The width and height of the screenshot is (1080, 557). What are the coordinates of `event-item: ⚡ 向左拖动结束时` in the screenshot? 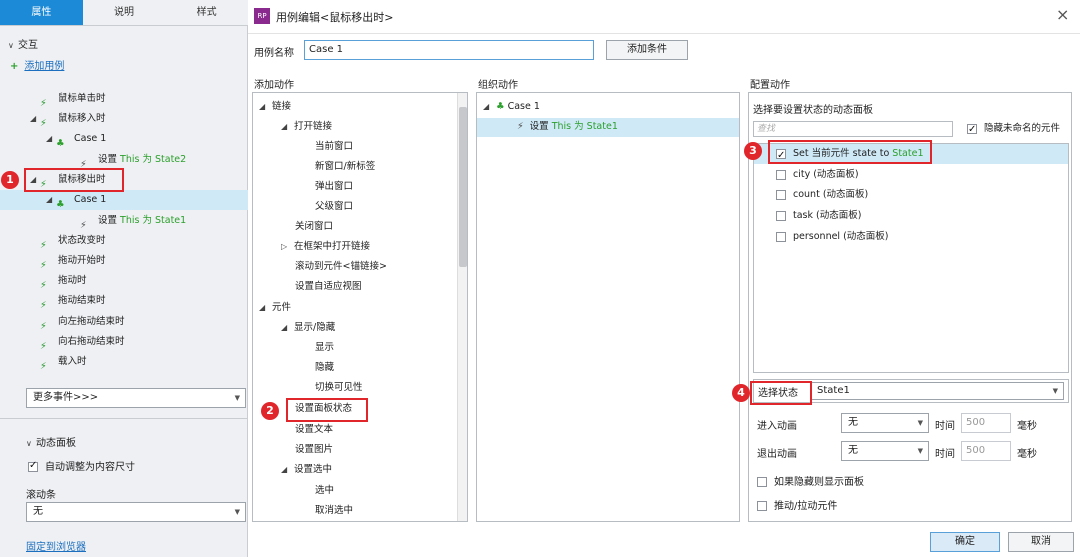 It's located at (124, 322).